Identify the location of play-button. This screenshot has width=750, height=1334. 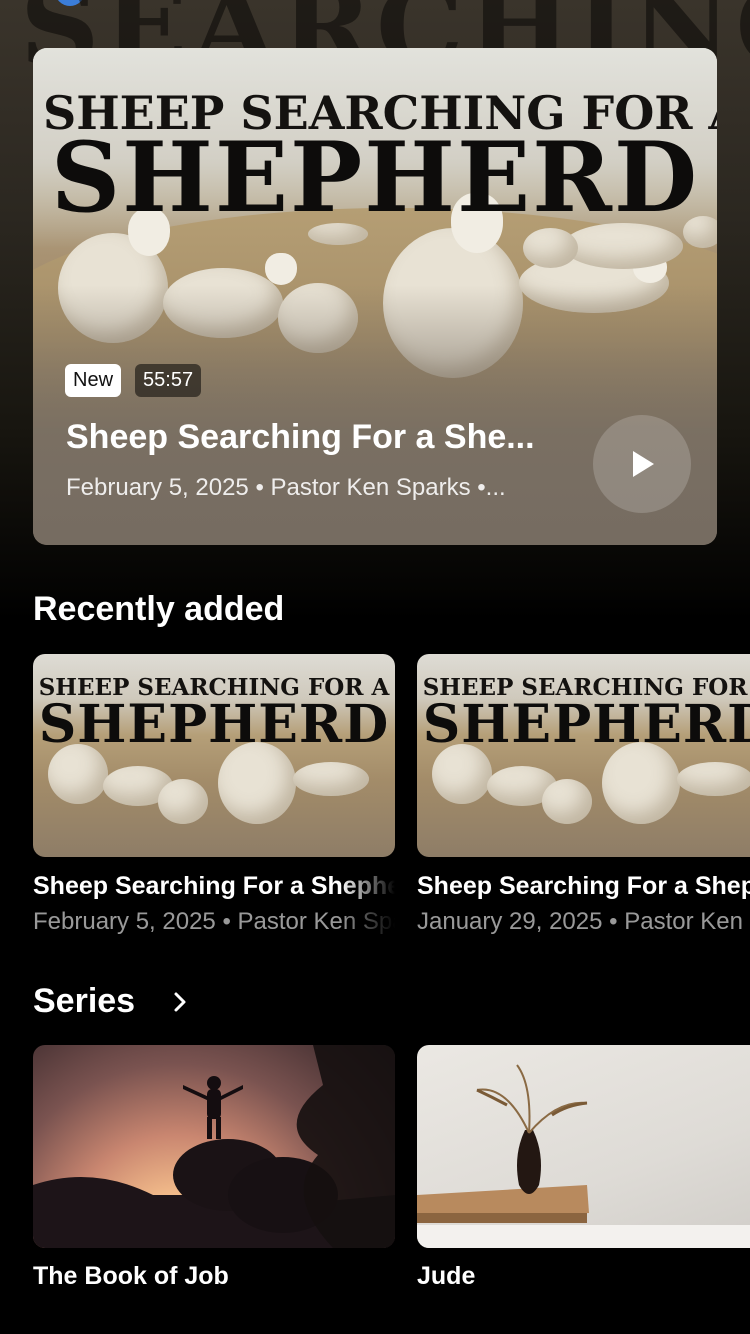
(642, 464).